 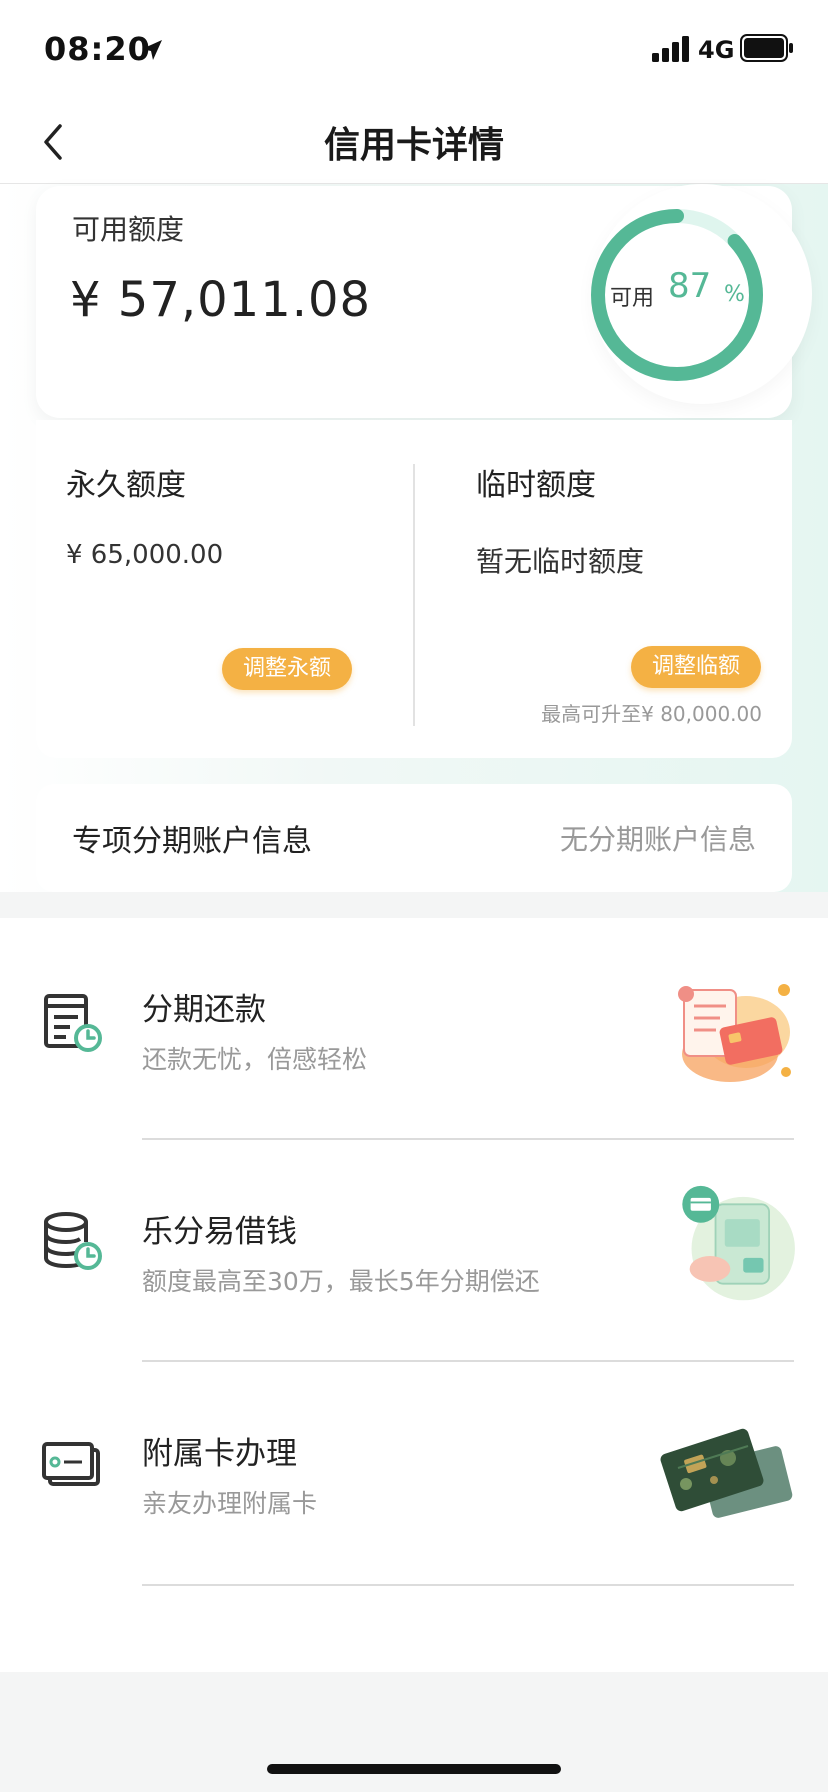 What do you see at coordinates (651, 714) in the screenshot?
I see `temporary-limit-note: 最高可升至¥ 80,000.00` at bounding box center [651, 714].